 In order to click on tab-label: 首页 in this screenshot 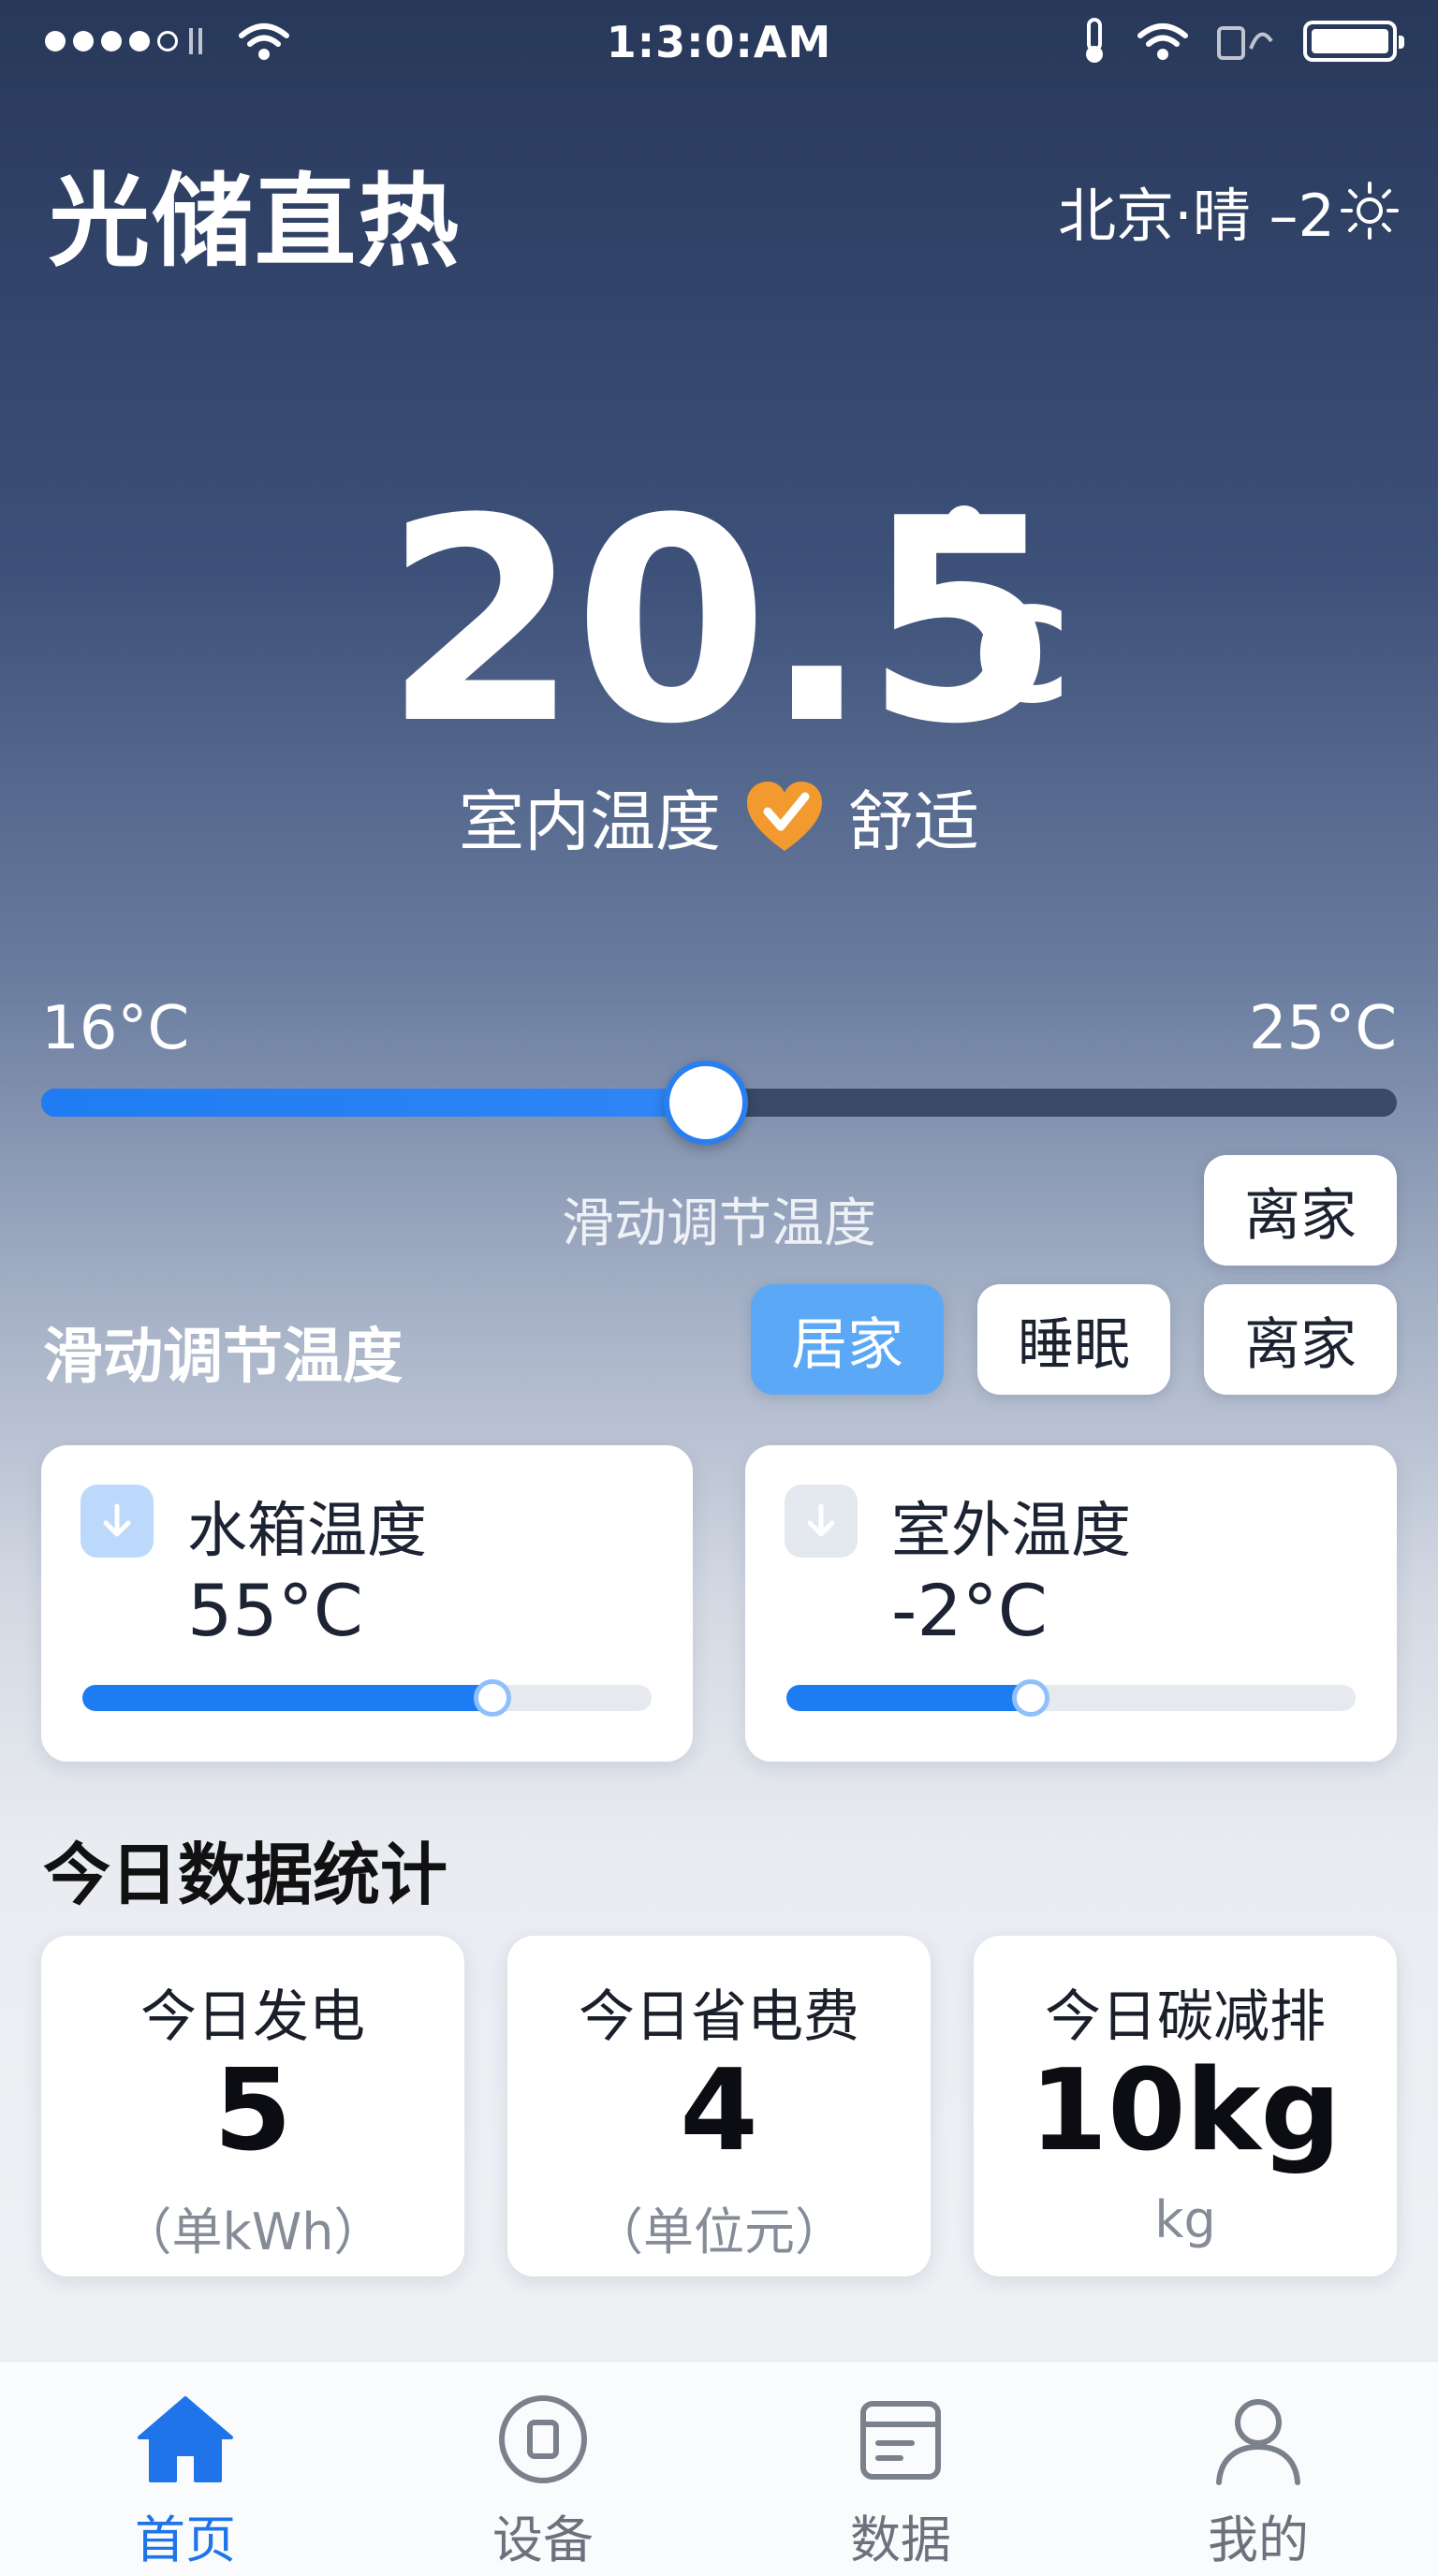, I will do `click(185, 2539)`.